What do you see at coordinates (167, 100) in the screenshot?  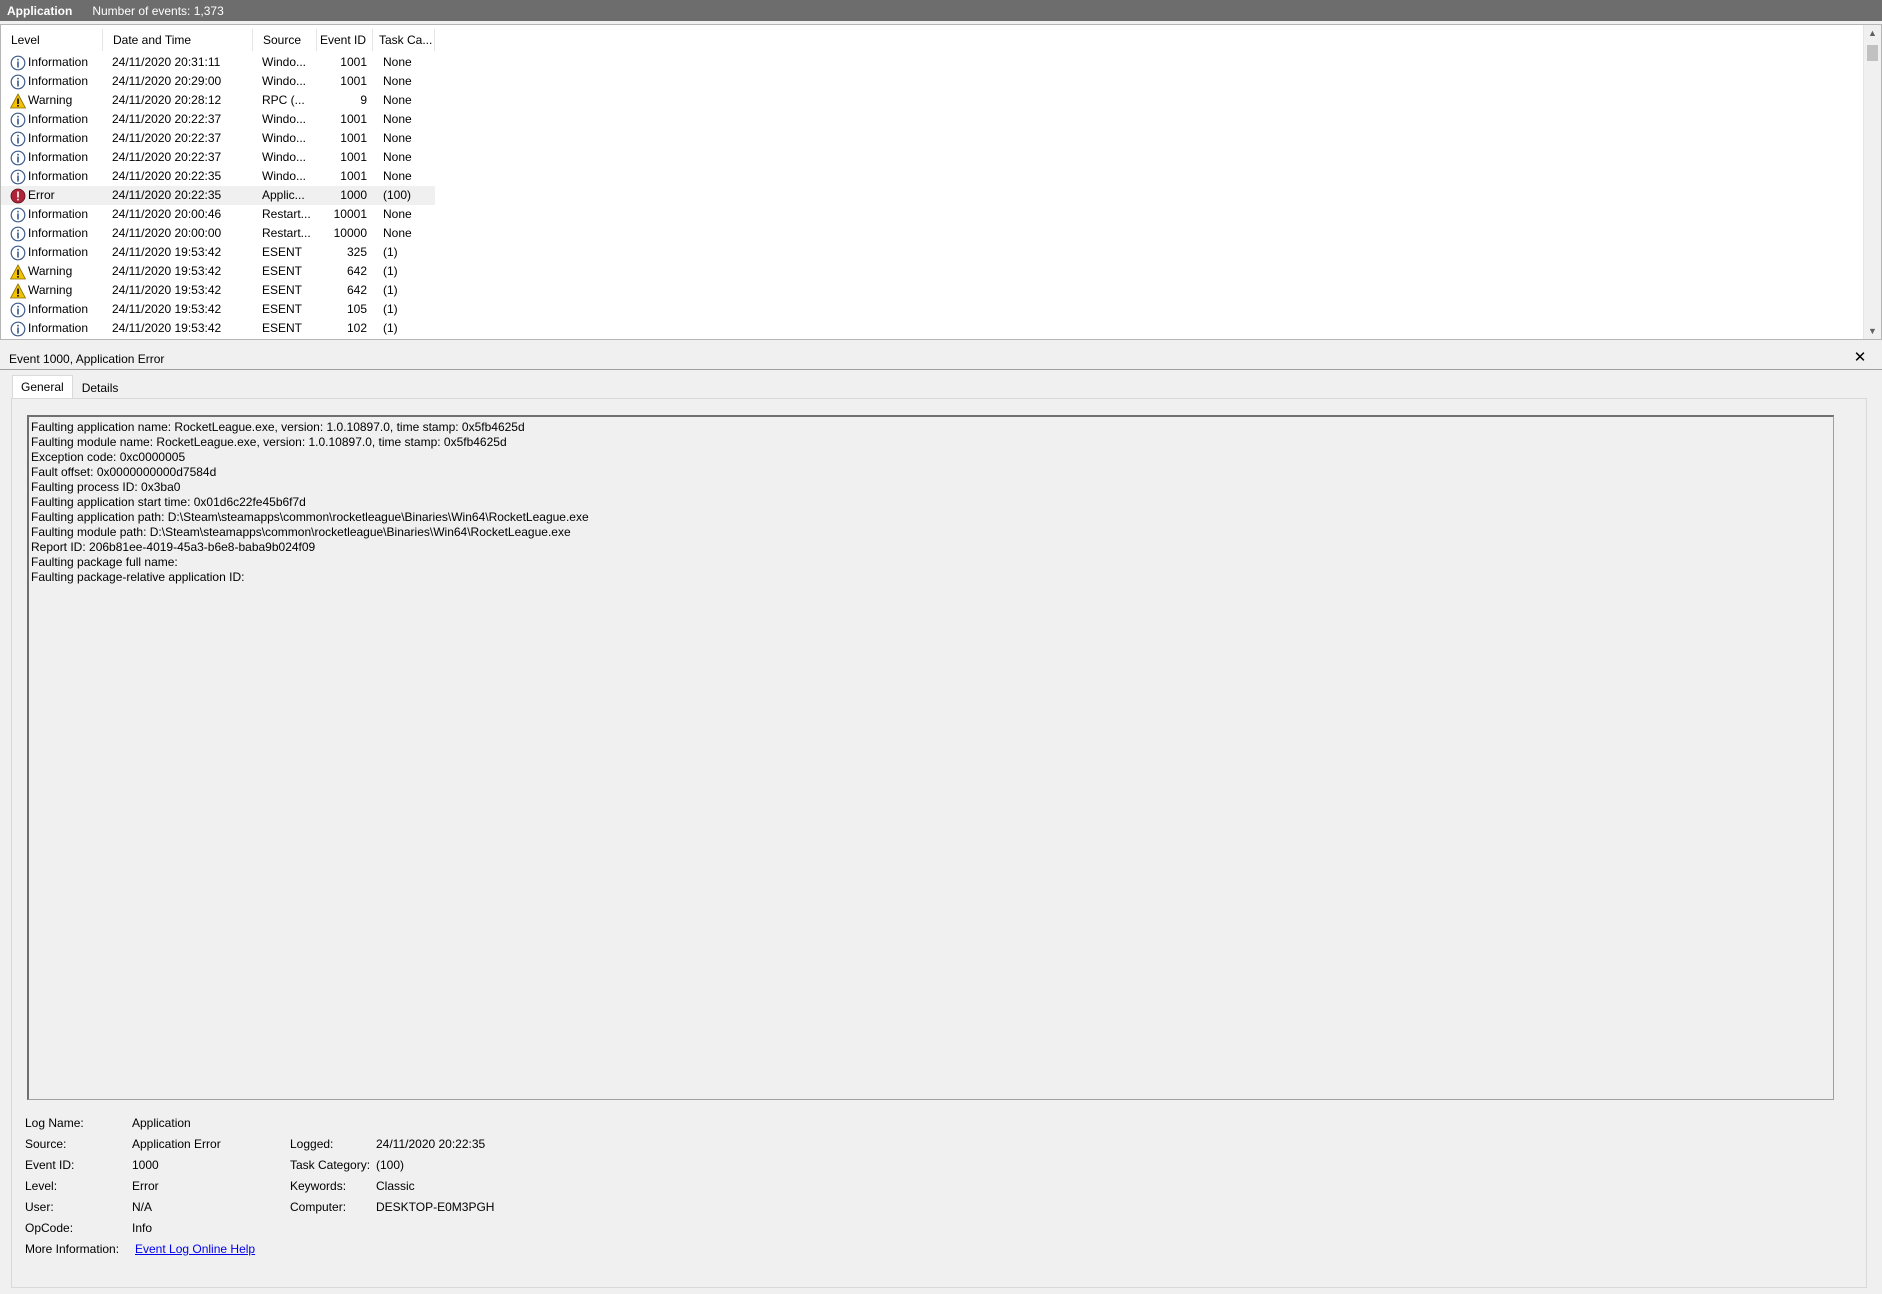 I see `date-cell: 24/11/2020 20:28:12` at bounding box center [167, 100].